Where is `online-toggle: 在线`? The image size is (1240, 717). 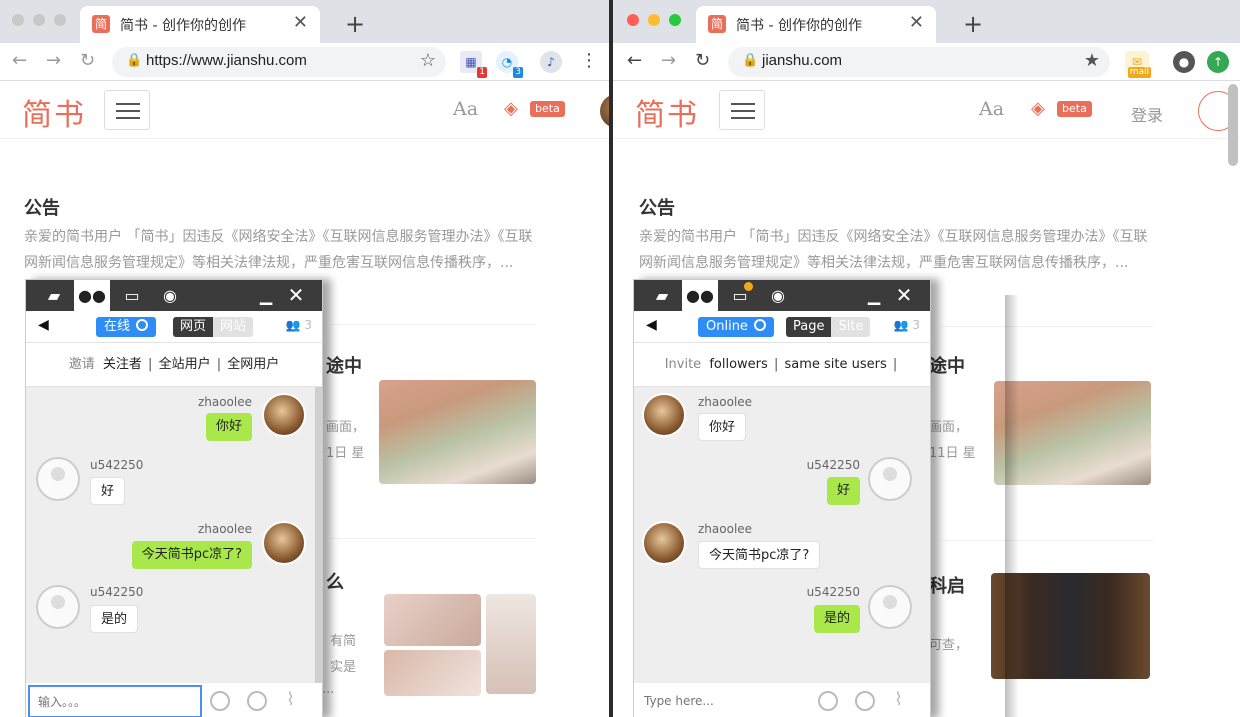 online-toggle: 在线 is located at coordinates (126, 327).